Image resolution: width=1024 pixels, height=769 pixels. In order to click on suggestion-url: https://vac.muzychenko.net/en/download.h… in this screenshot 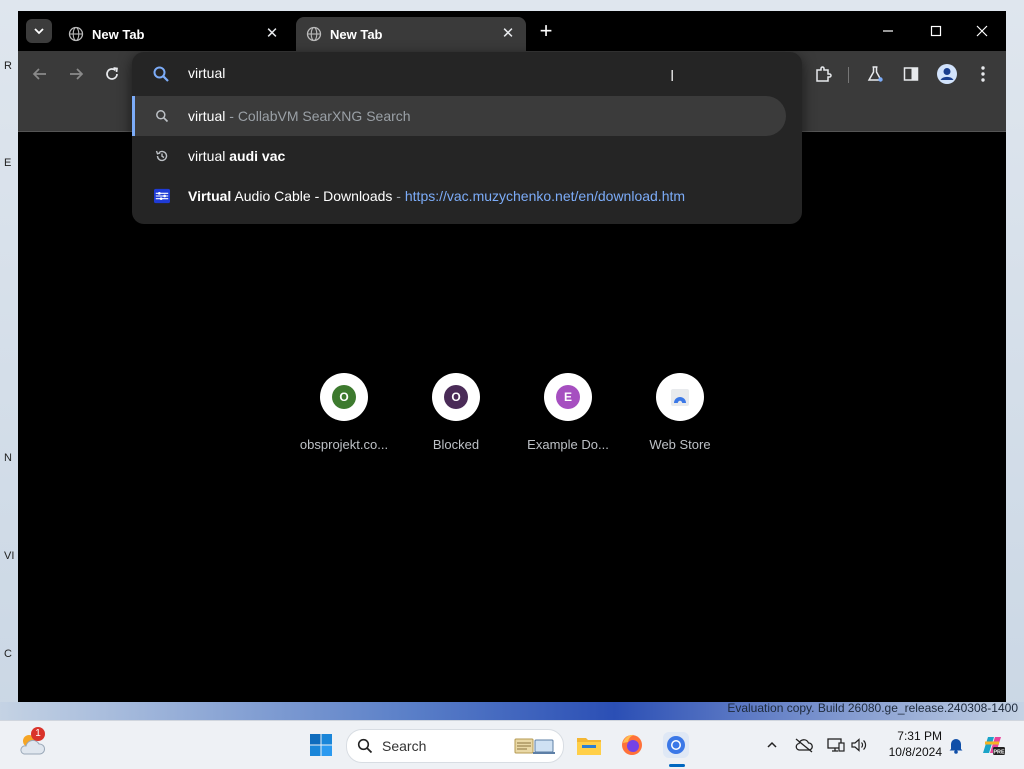, I will do `click(545, 196)`.